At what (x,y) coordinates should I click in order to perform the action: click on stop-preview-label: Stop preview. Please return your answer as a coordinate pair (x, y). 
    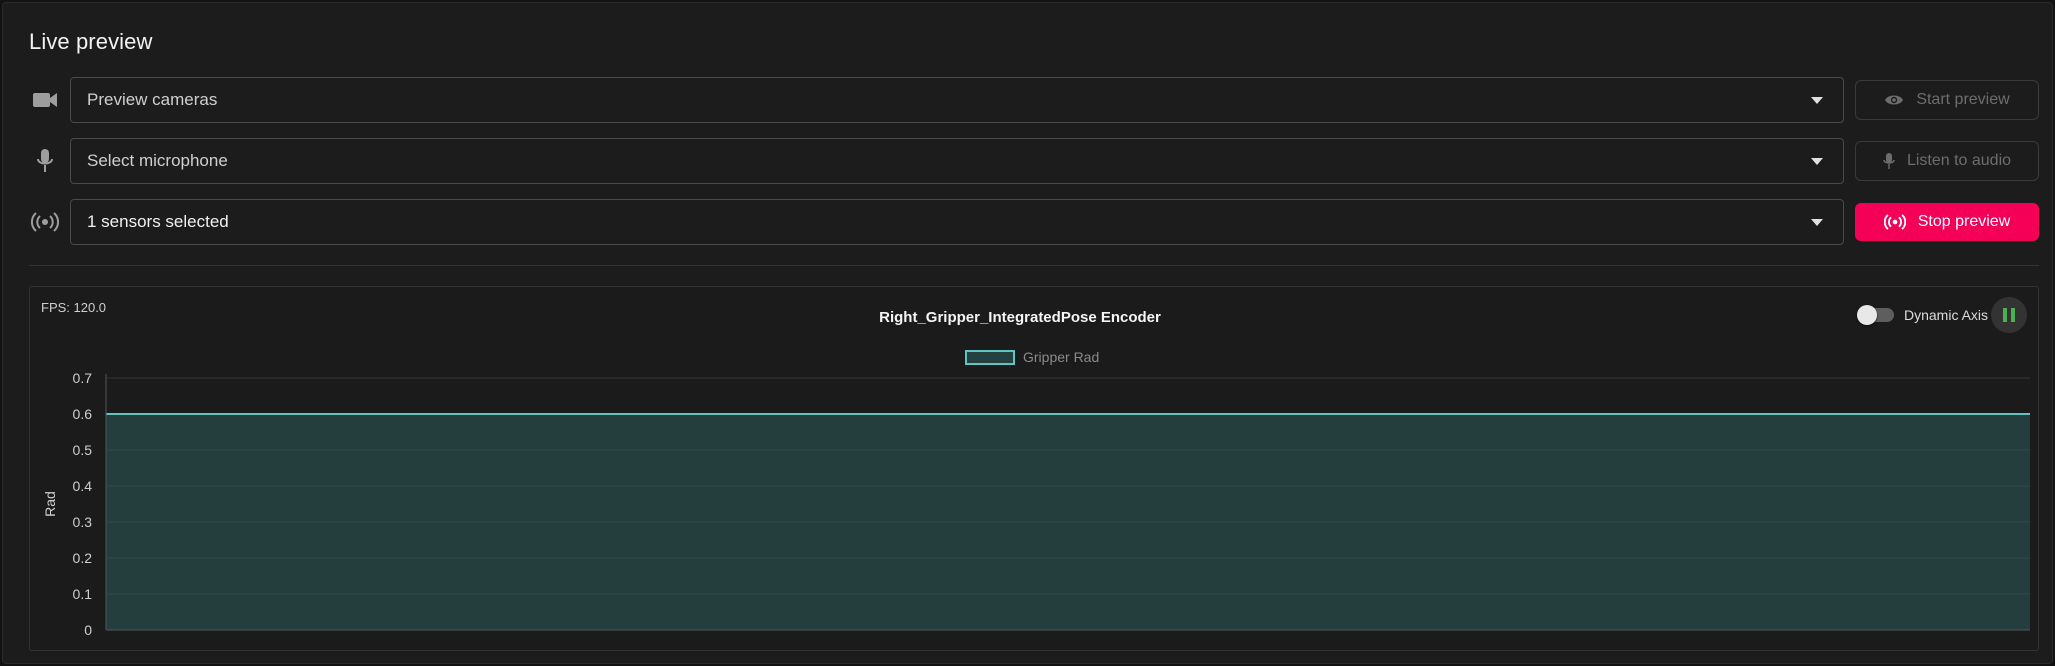
    Looking at the image, I should click on (1964, 221).